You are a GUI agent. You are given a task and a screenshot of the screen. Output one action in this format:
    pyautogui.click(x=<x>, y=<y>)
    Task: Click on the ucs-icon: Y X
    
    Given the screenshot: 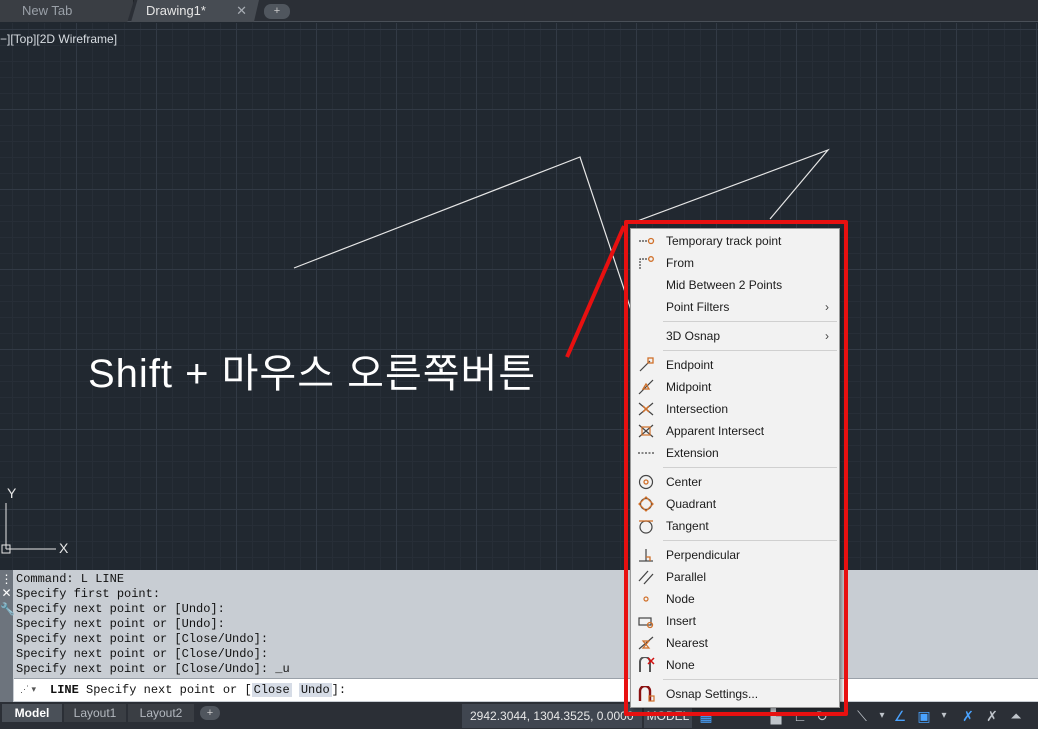 What is the action you would take?
    pyautogui.click(x=35, y=520)
    